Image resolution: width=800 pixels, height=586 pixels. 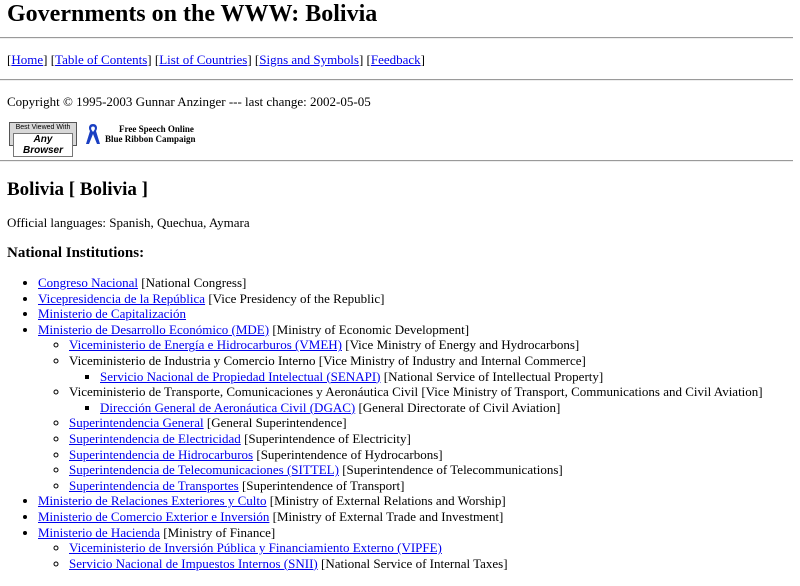 I want to click on blue-ribbon-campaign-link: Free Speech Online Blue Ribbon Campaign, so click(x=150, y=134).